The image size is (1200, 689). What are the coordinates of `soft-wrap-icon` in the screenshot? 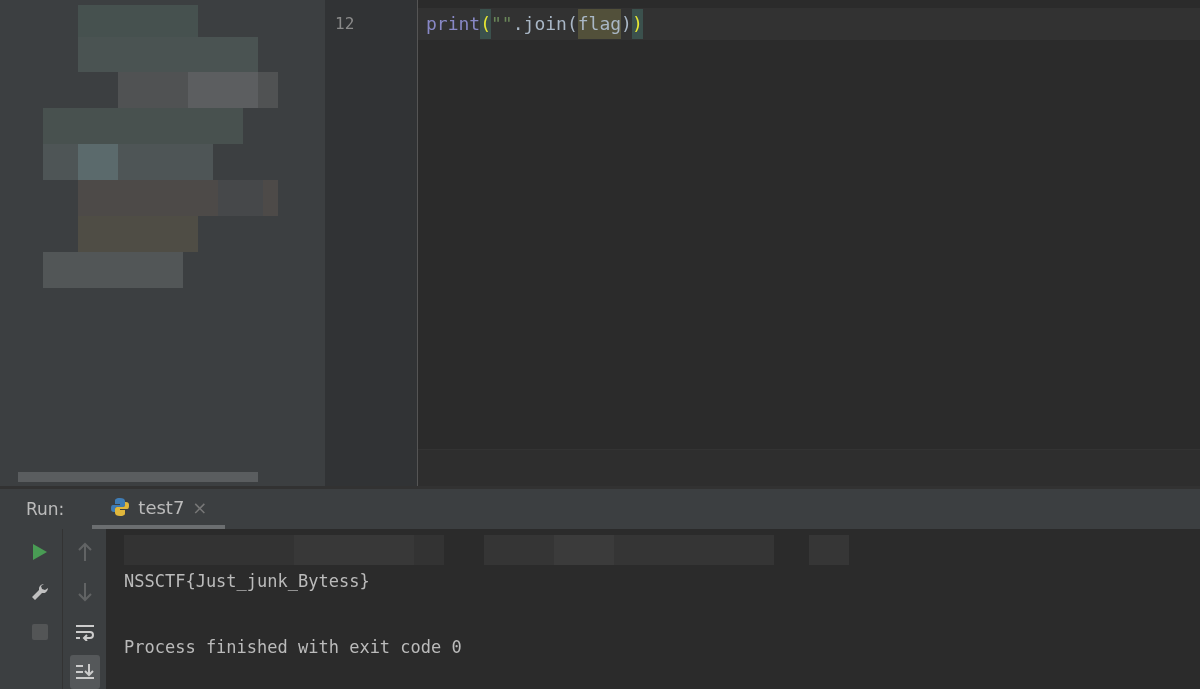 It's located at (84, 632).